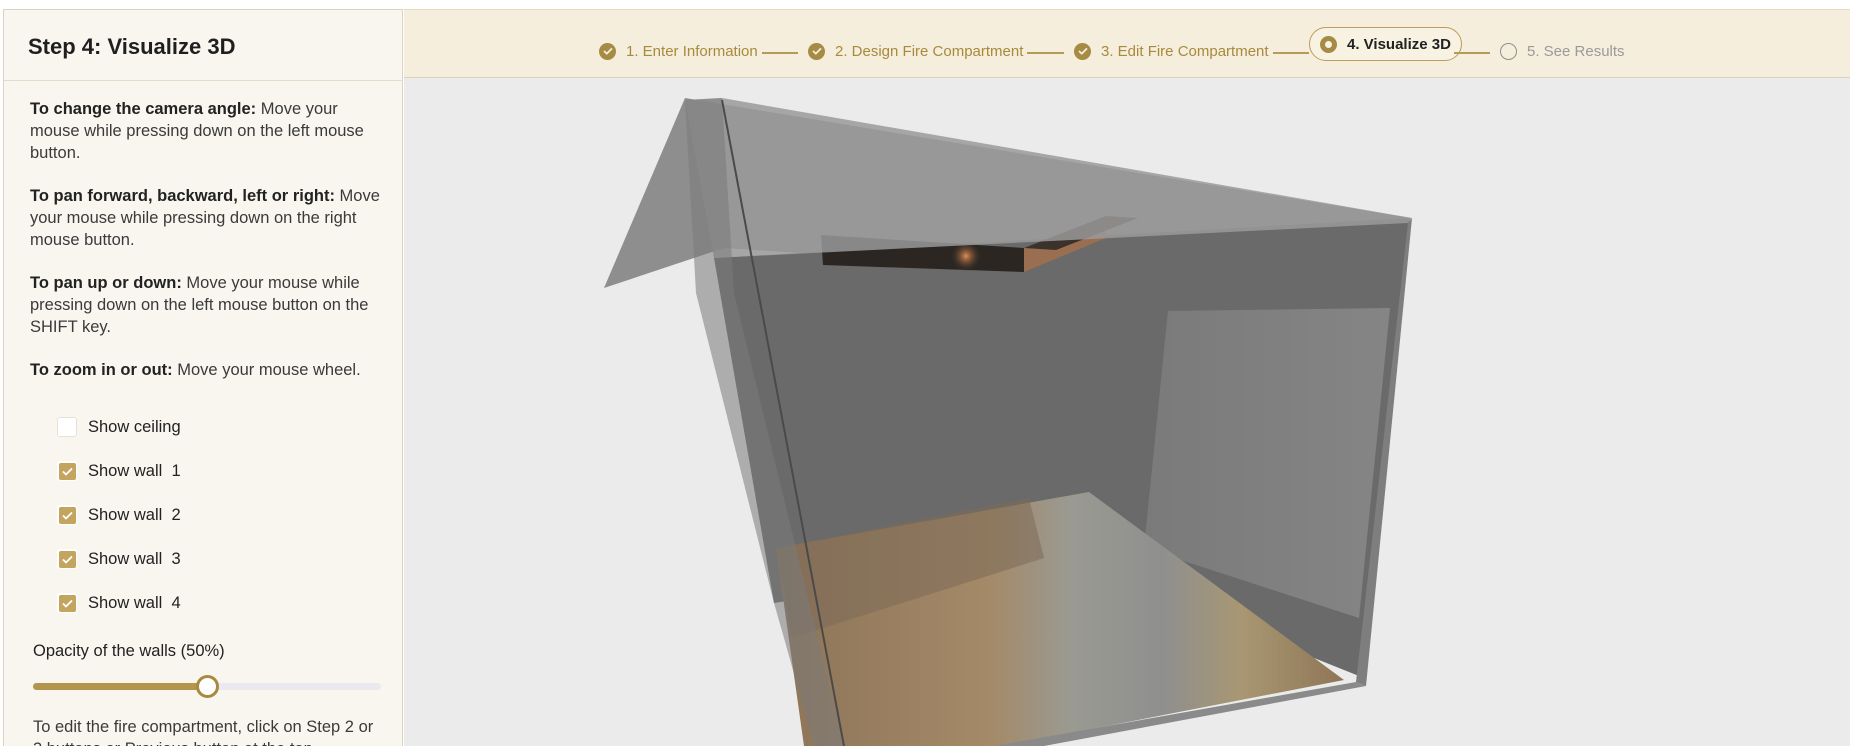 This screenshot has width=1850, height=746. I want to click on show-wall-1-toggle: Show wall 1, so click(119, 471).